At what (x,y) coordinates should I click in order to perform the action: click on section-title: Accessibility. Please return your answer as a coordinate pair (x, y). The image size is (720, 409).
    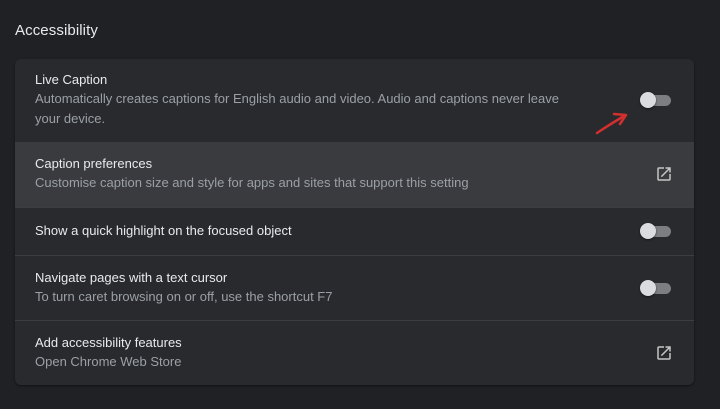
    Looking at the image, I should click on (56, 30).